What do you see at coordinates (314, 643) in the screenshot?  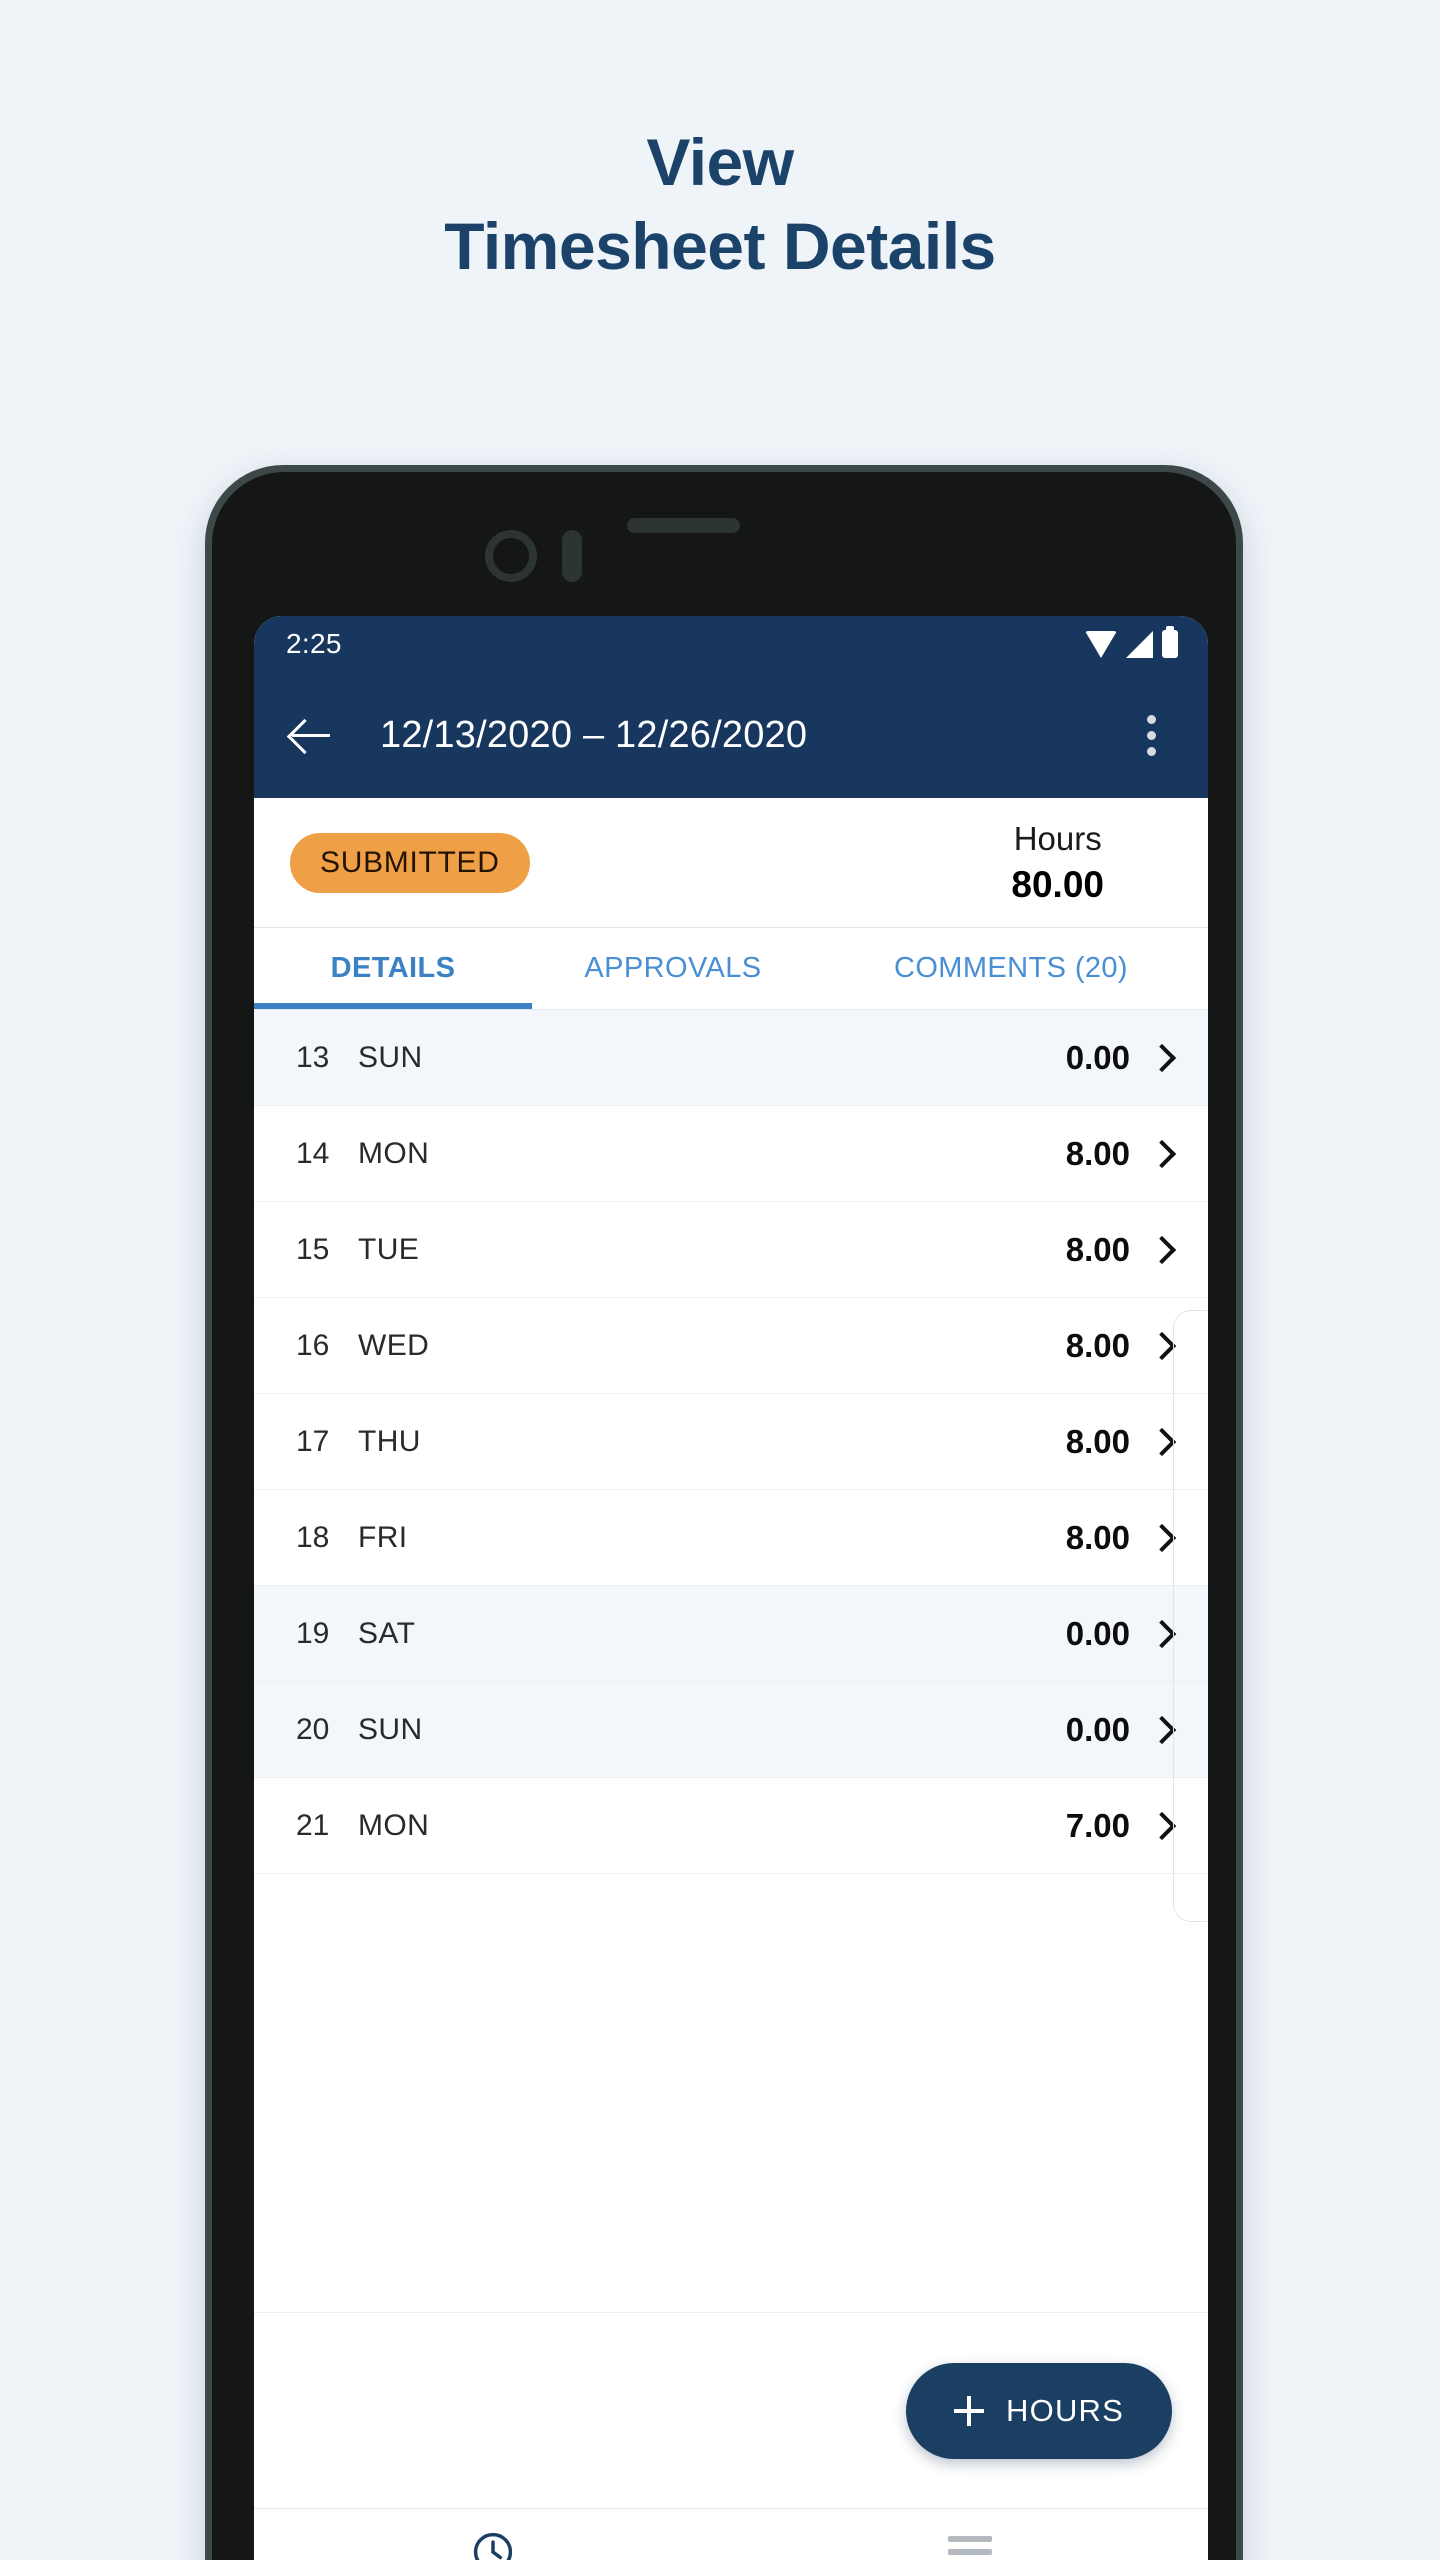 I see `status-bar-time: 2:25` at bounding box center [314, 643].